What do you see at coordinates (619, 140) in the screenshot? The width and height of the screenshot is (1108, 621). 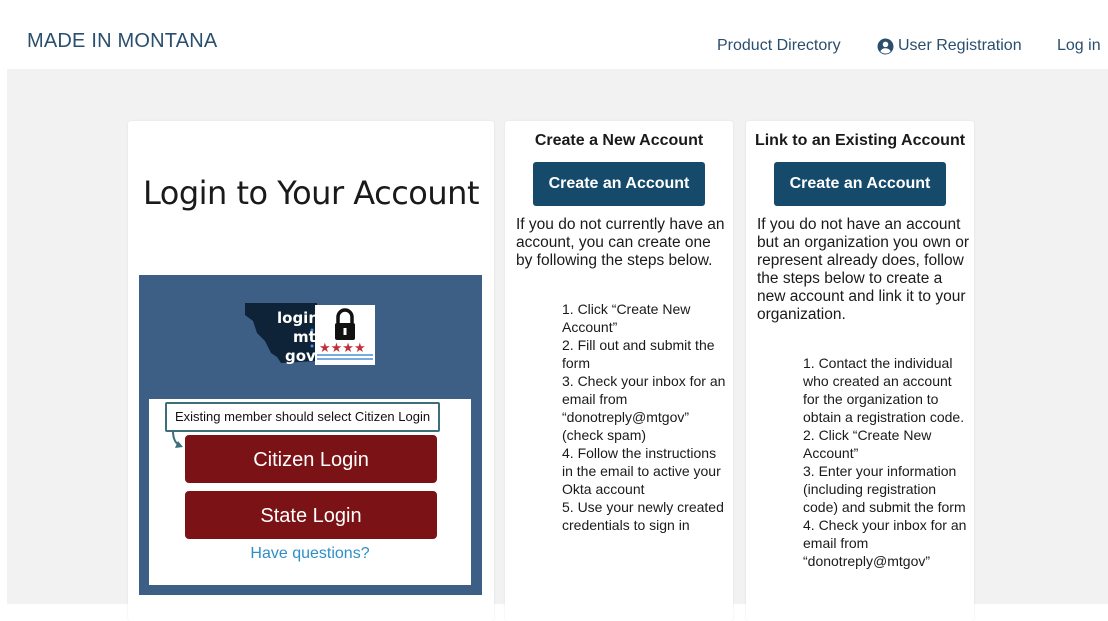 I see `create-new-account-heading: Create a New Account` at bounding box center [619, 140].